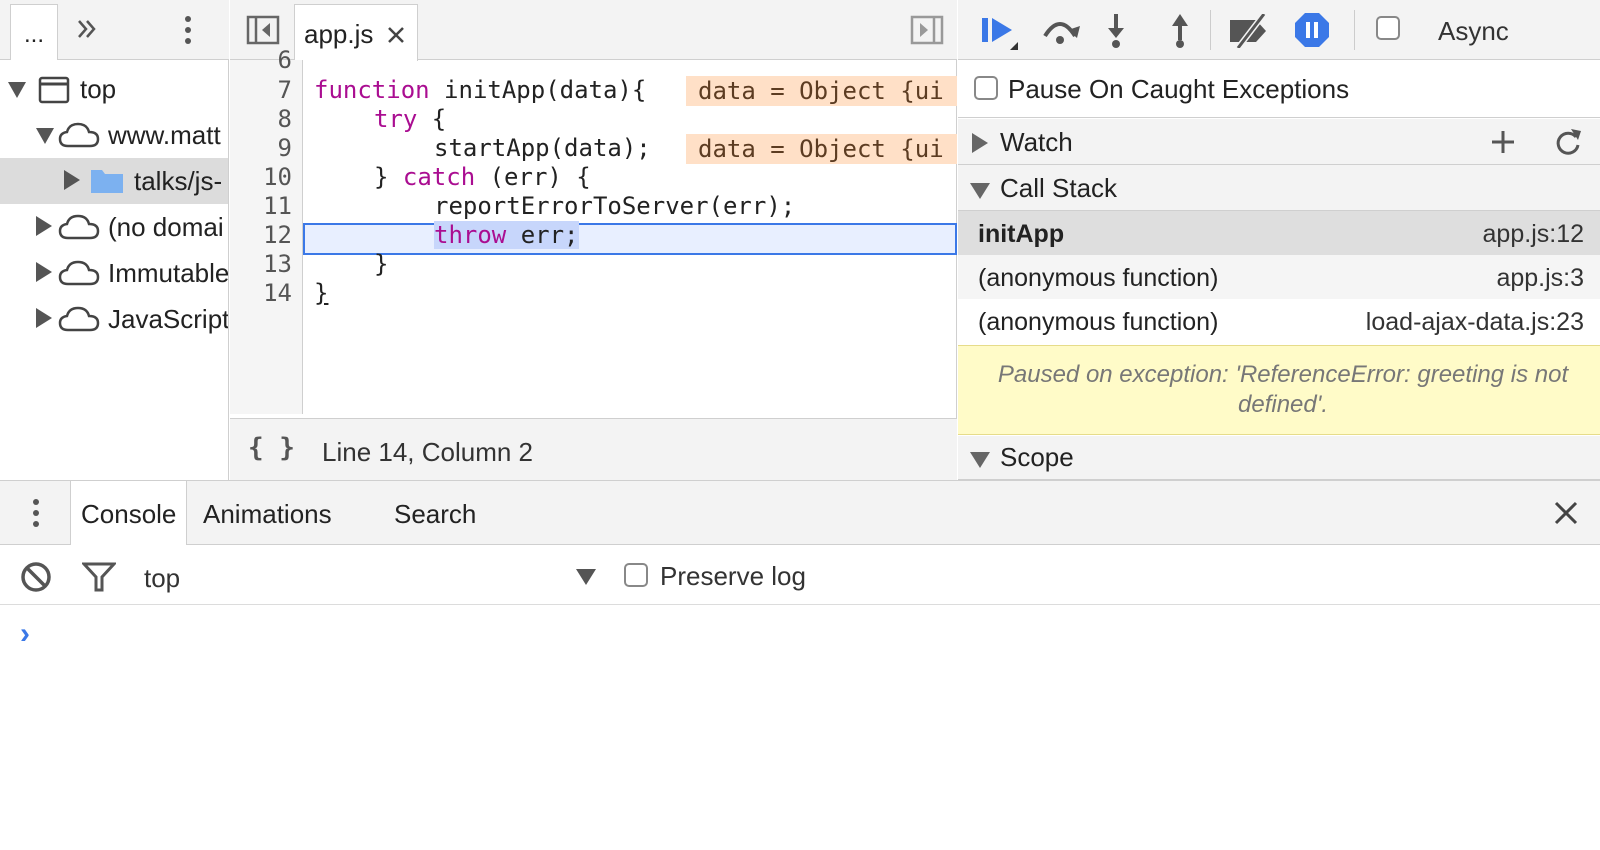 Image resolution: width=1600 pixels, height=850 pixels. I want to click on step-out-icon, so click(1180, 30).